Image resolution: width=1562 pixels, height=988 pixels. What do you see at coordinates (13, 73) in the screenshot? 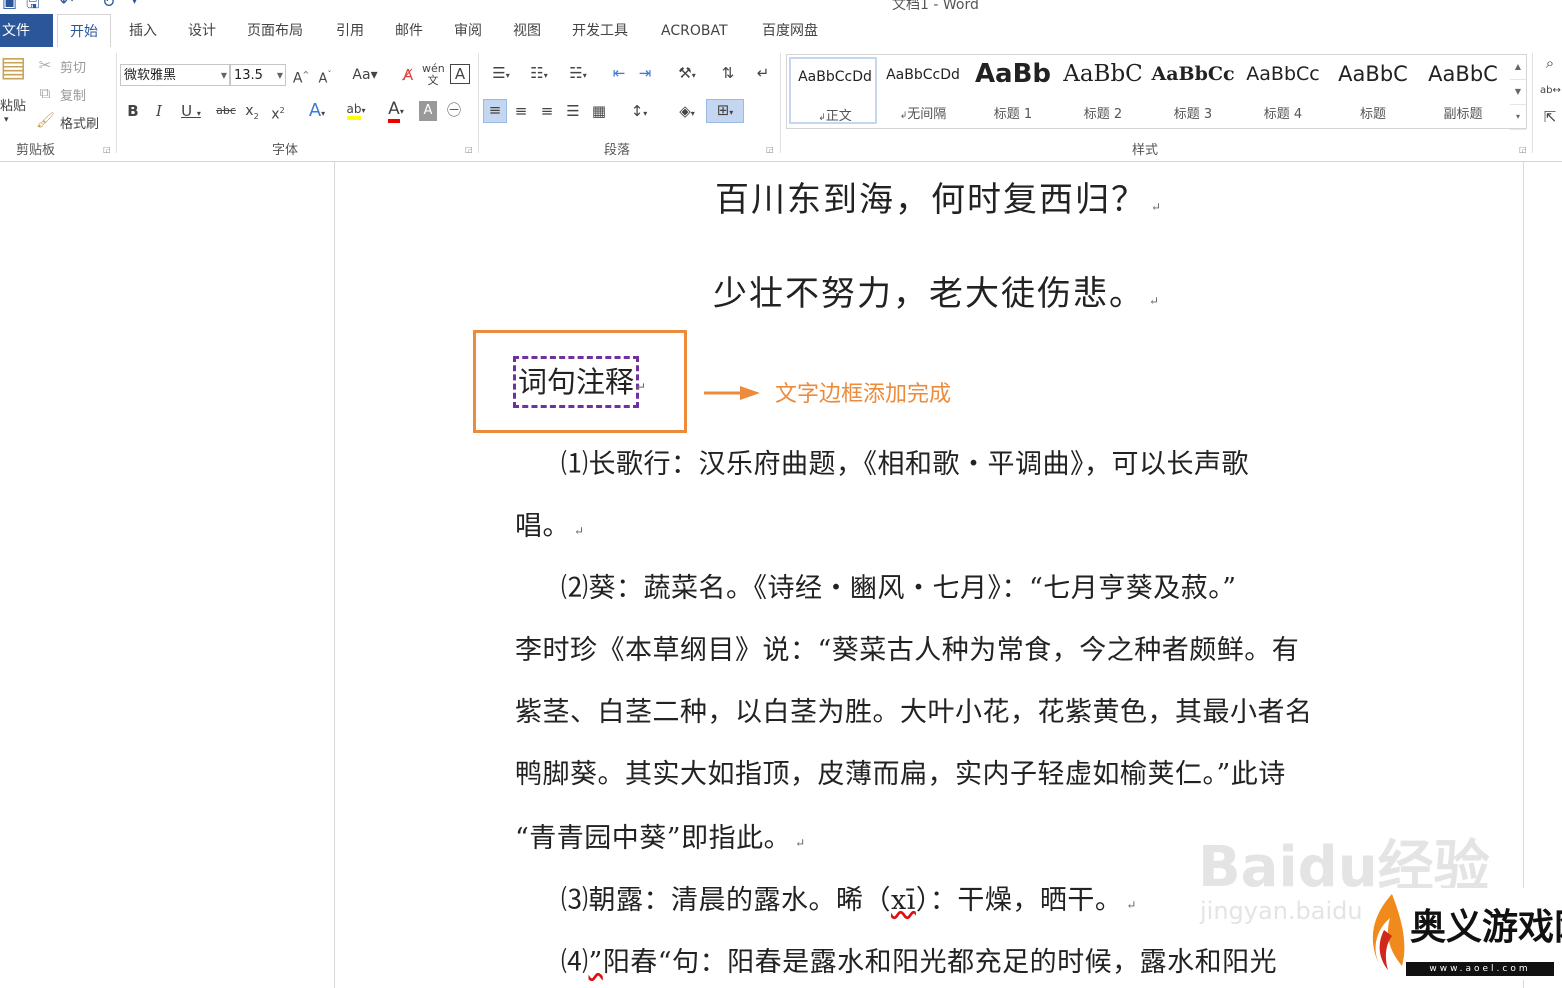
I see `paste-icon: ▤` at bounding box center [13, 73].